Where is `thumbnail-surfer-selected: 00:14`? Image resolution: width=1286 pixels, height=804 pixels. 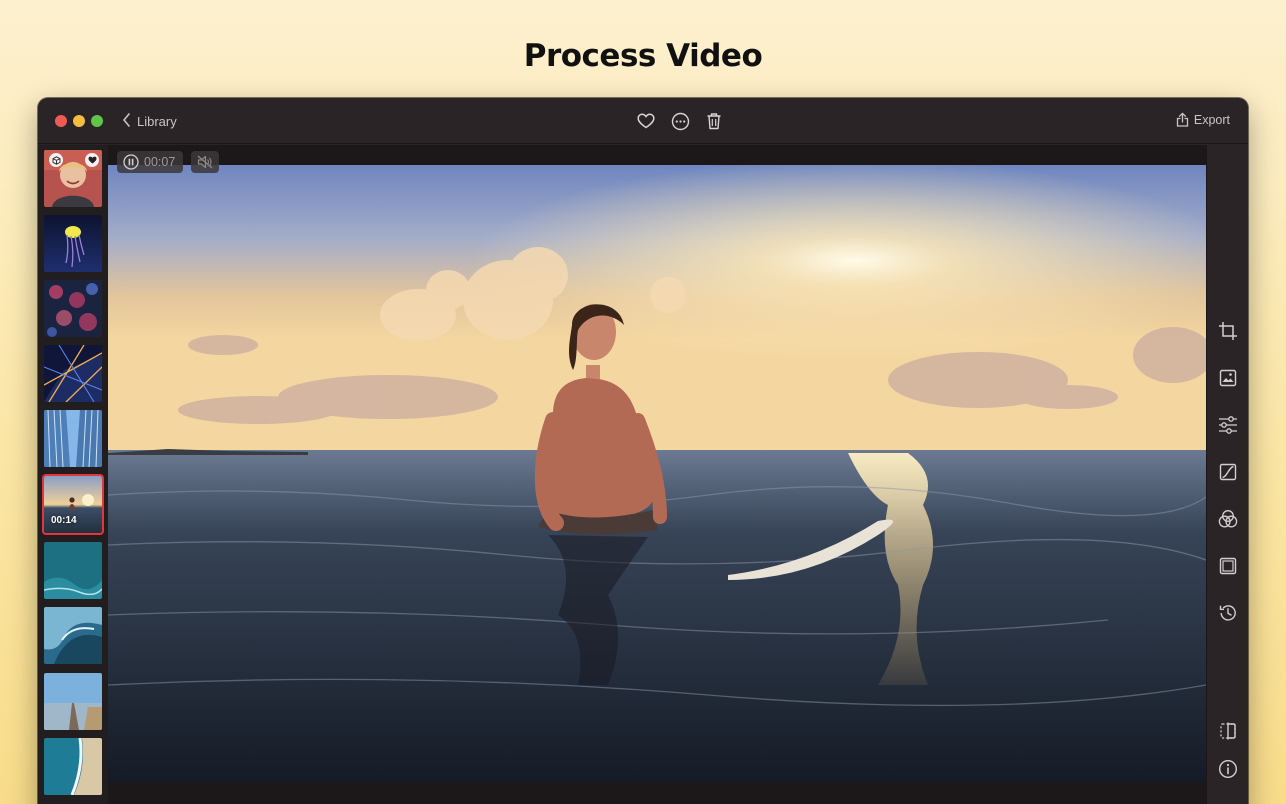
thumbnail-surfer-selected: 00:14 is located at coordinates (73, 504).